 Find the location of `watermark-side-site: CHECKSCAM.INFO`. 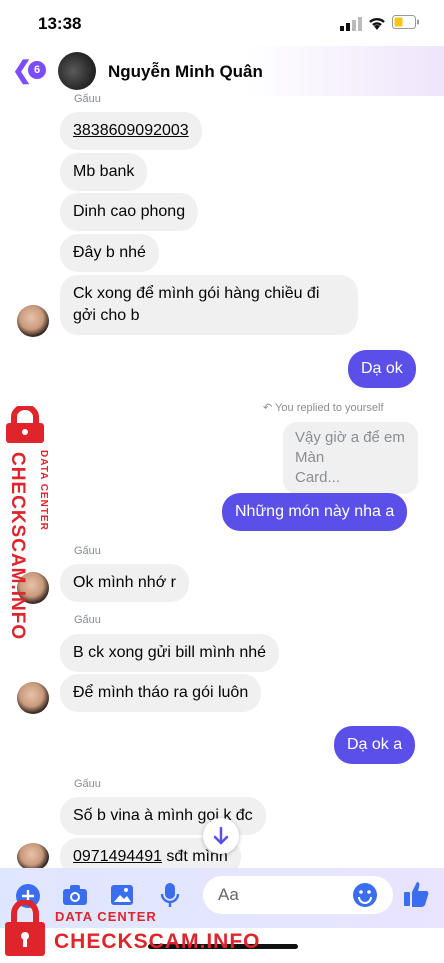

watermark-side-site: CHECKSCAM.INFO is located at coordinates (17, 546).